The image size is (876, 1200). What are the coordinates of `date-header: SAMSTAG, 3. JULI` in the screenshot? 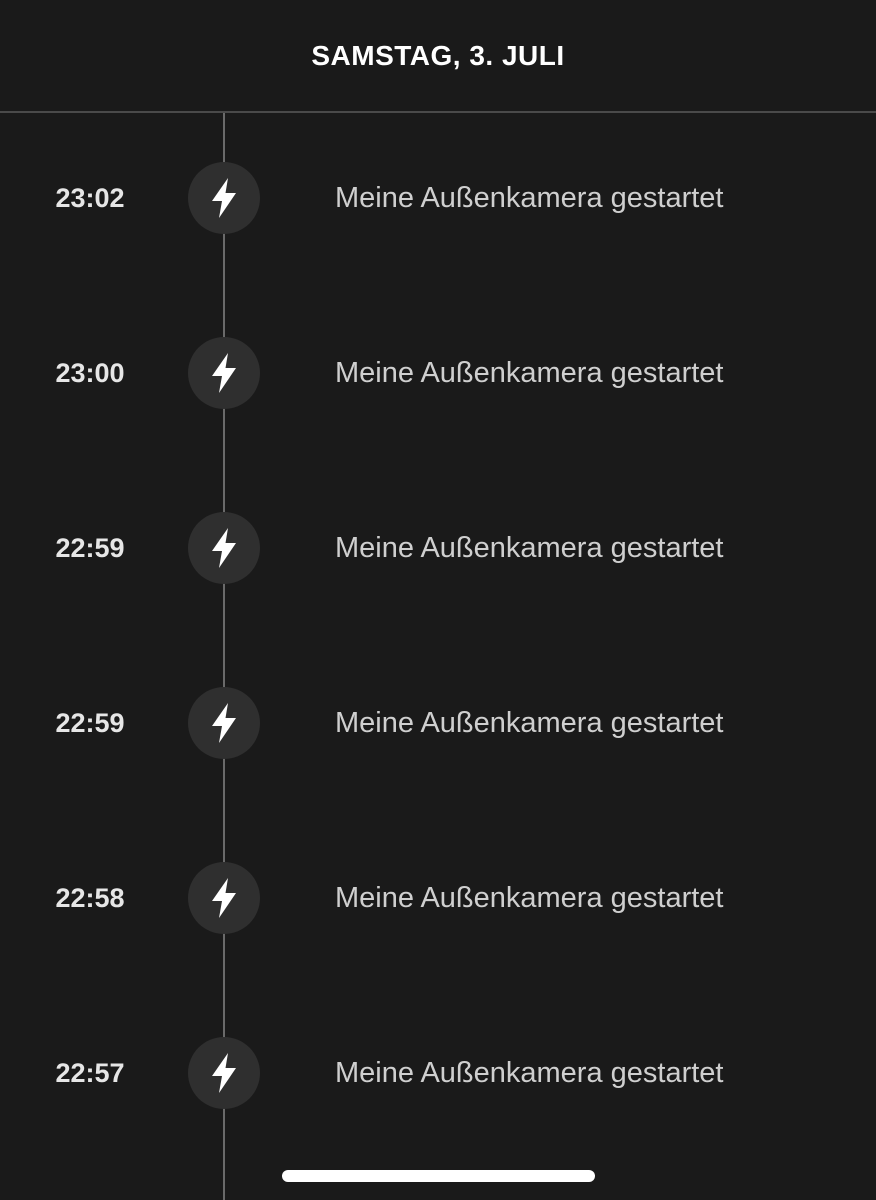 It's located at (438, 56).